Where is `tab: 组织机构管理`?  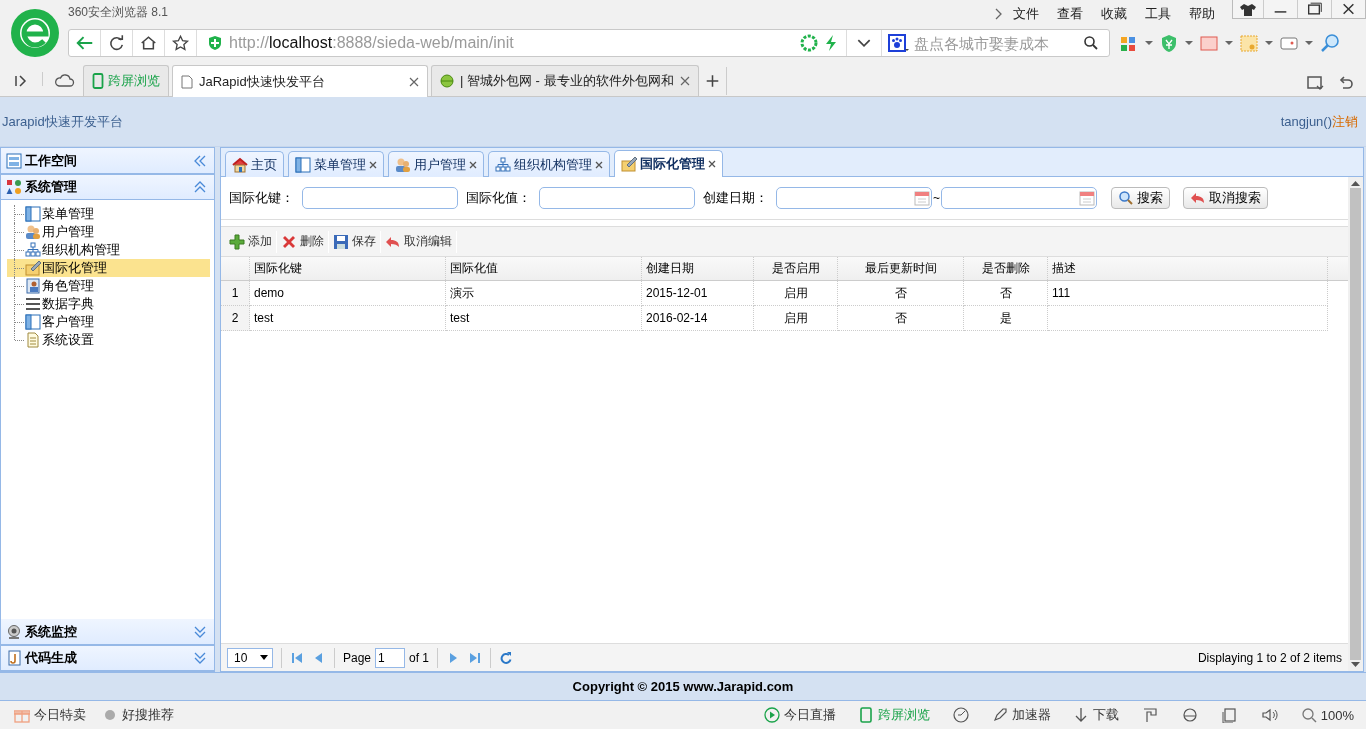 tab: 组织机构管理 is located at coordinates (549, 164).